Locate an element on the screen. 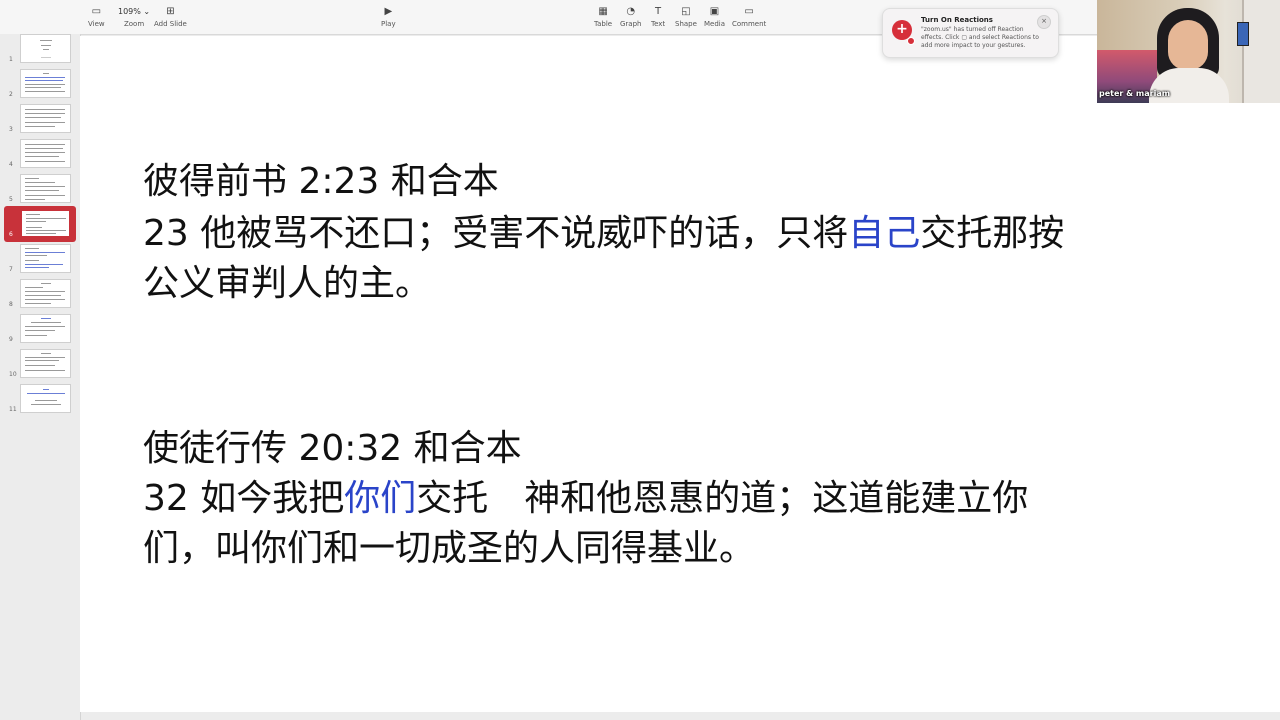 This screenshot has width=1280, height=720. verse-1-line-1: 23 他被骂不还口；受害不说威吓的话，只将自己交托那按 is located at coordinates (603, 234).